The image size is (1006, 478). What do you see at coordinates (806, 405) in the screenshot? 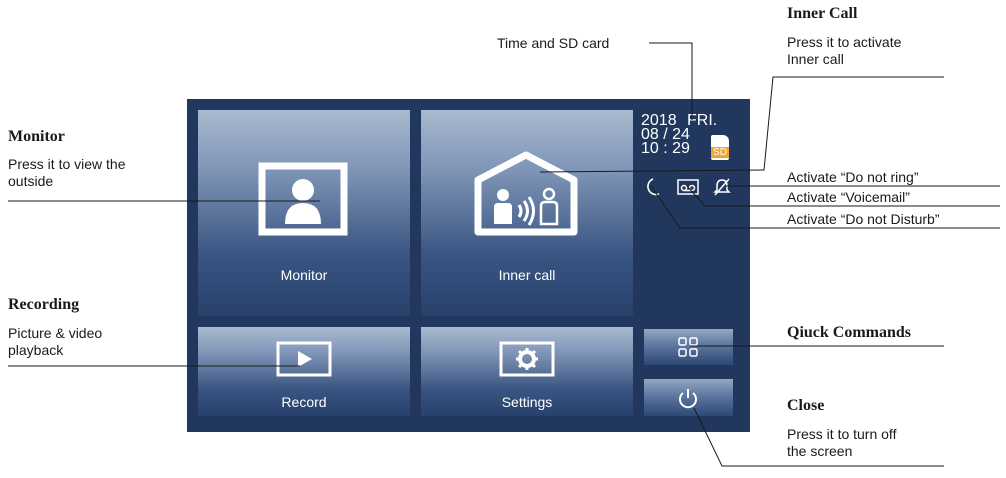
I see `annotation-close-title: Close` at bounding box center [806, 405].